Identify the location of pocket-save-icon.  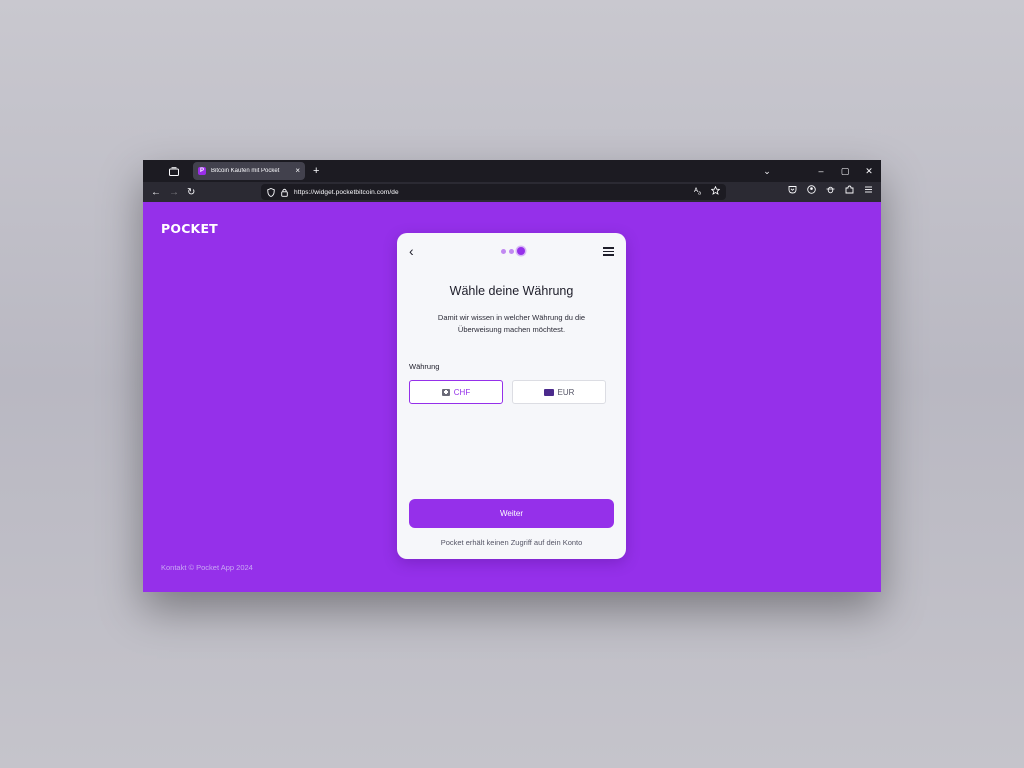
(792, 189).